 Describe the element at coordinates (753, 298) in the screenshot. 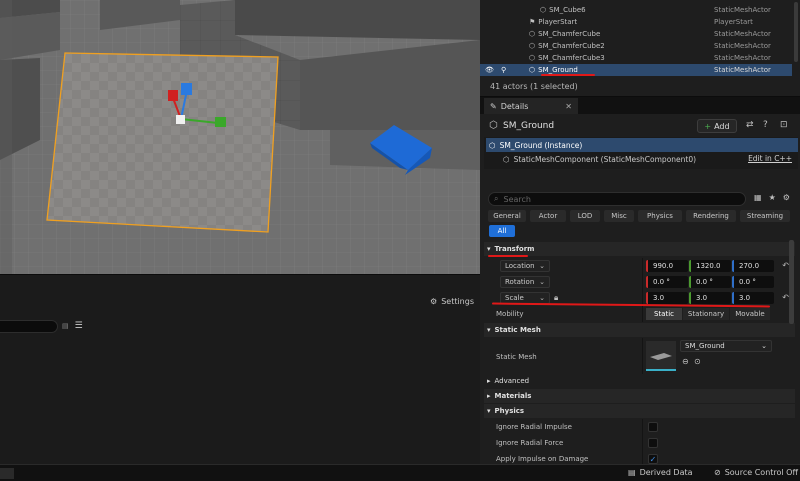

I see `scale-z-field: 3.0` at that location.